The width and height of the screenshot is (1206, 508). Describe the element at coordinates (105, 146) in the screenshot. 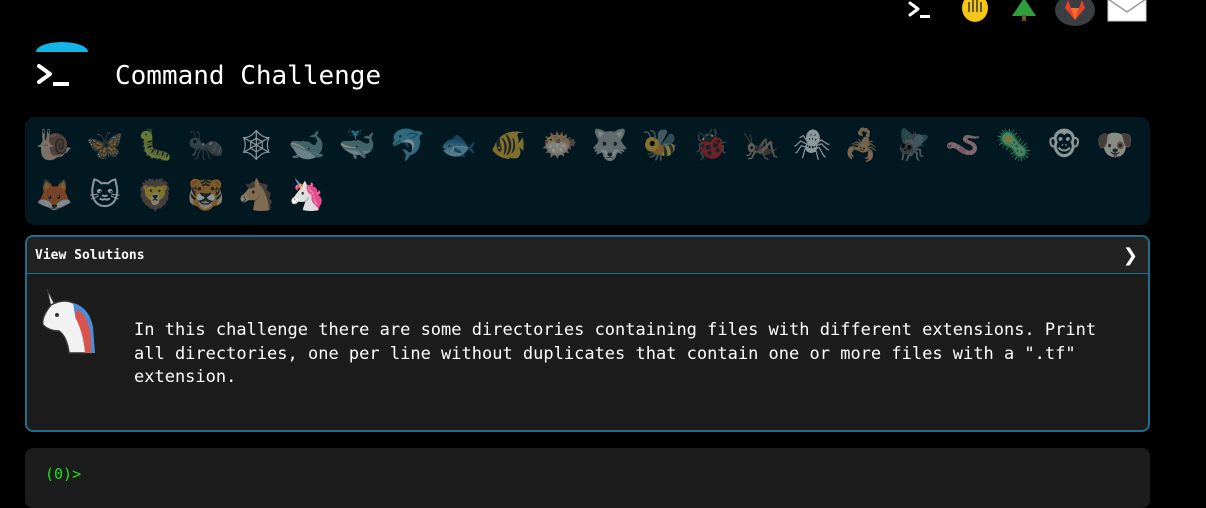

I see `challenge-butterfly-icon: 🦋` at that location.